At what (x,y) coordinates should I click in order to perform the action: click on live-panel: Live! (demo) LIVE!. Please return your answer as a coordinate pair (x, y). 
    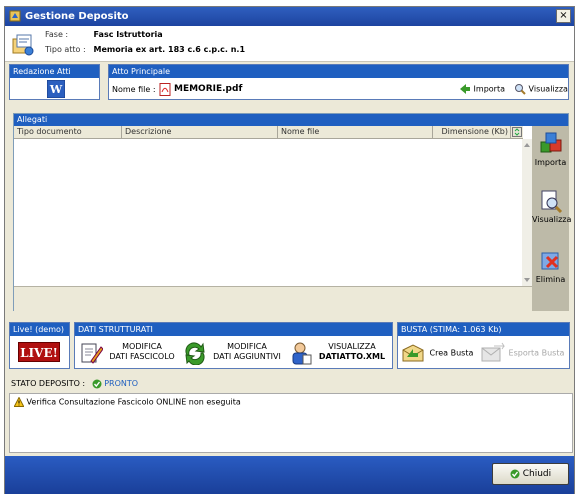
    Looking at the image, I should click on (39, 345).